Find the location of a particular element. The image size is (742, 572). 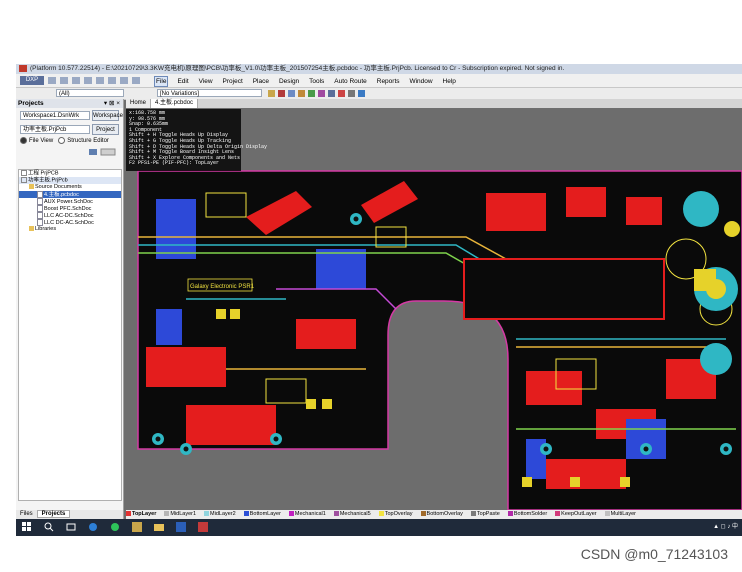

layer-tab: TopPaste is located at coordinates (487, 514).